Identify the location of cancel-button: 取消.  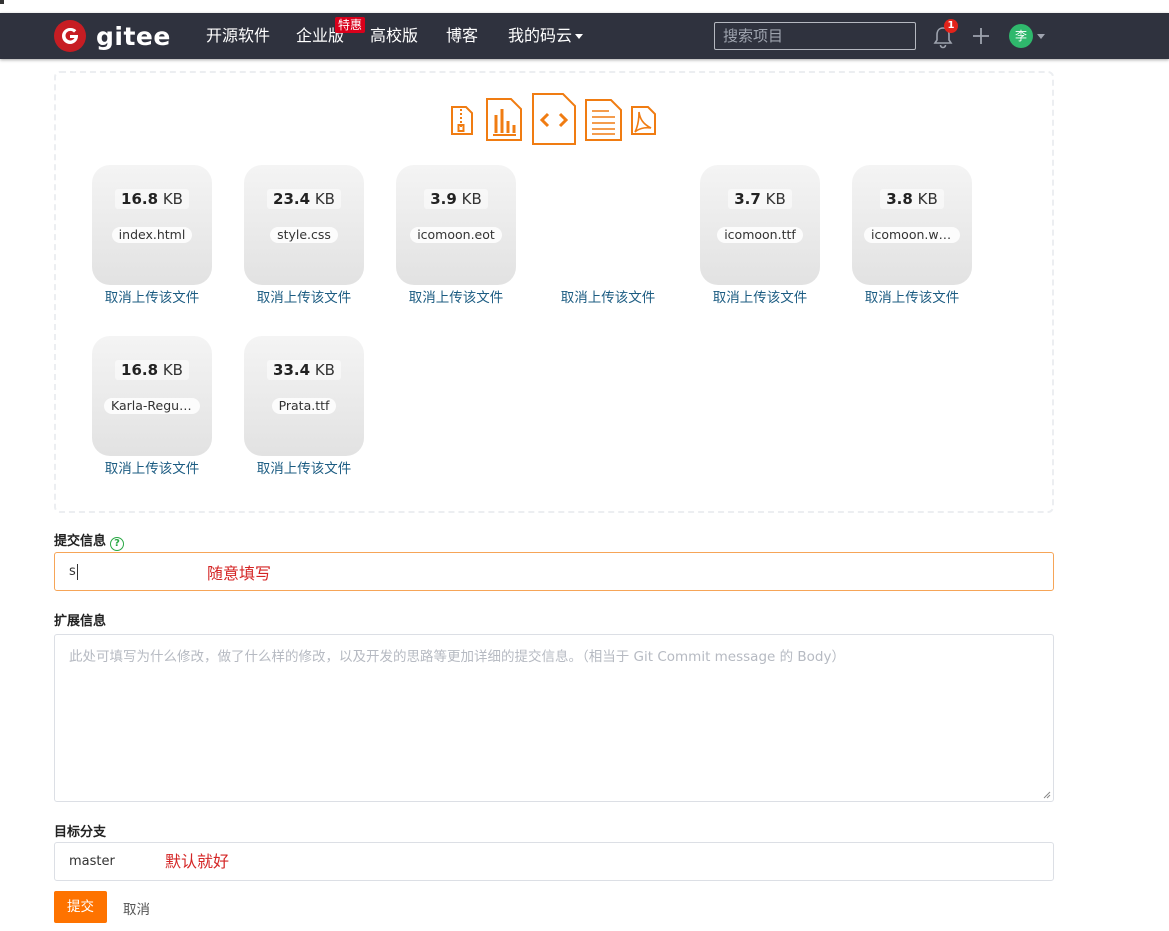
(136, 908).